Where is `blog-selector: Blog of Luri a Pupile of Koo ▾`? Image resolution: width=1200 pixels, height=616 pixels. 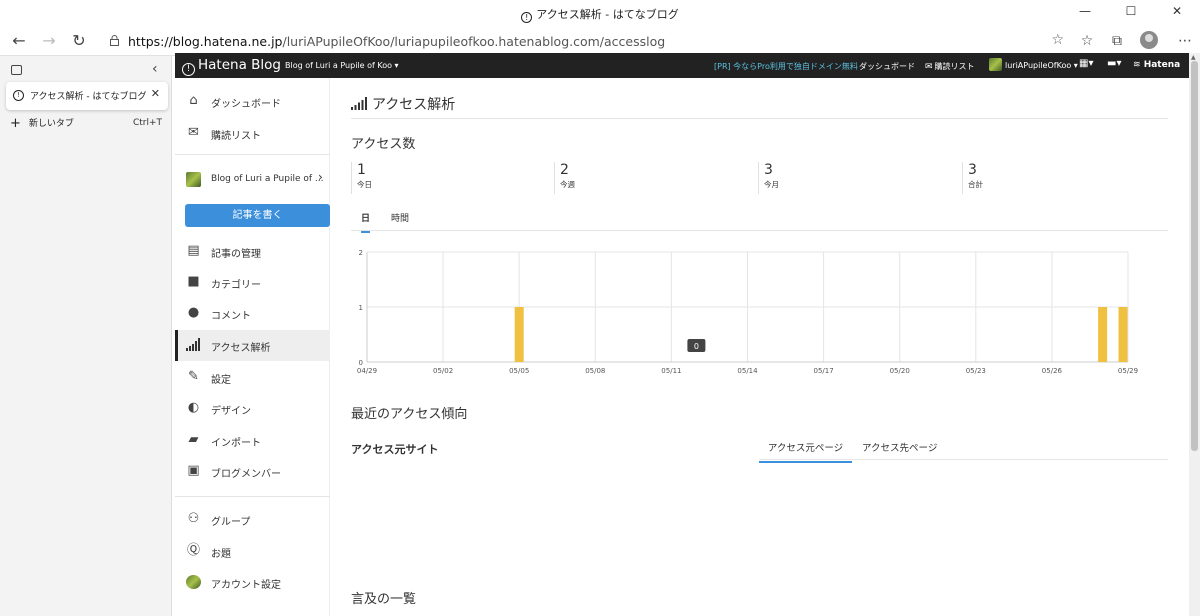
blog-selector: Blog of Luri a Pupile of Koo ▾ is located at coordinates (342, 65).